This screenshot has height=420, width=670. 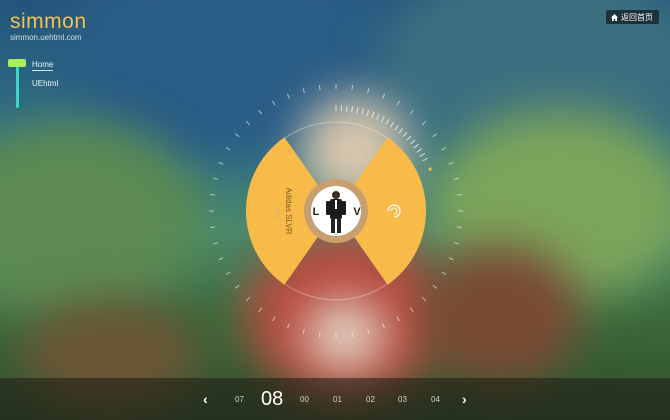 What do you see at coordinates (205, 399) in the screenshot?
I see `chevron-left-icon: ‹` at bounding box center [205, 399].